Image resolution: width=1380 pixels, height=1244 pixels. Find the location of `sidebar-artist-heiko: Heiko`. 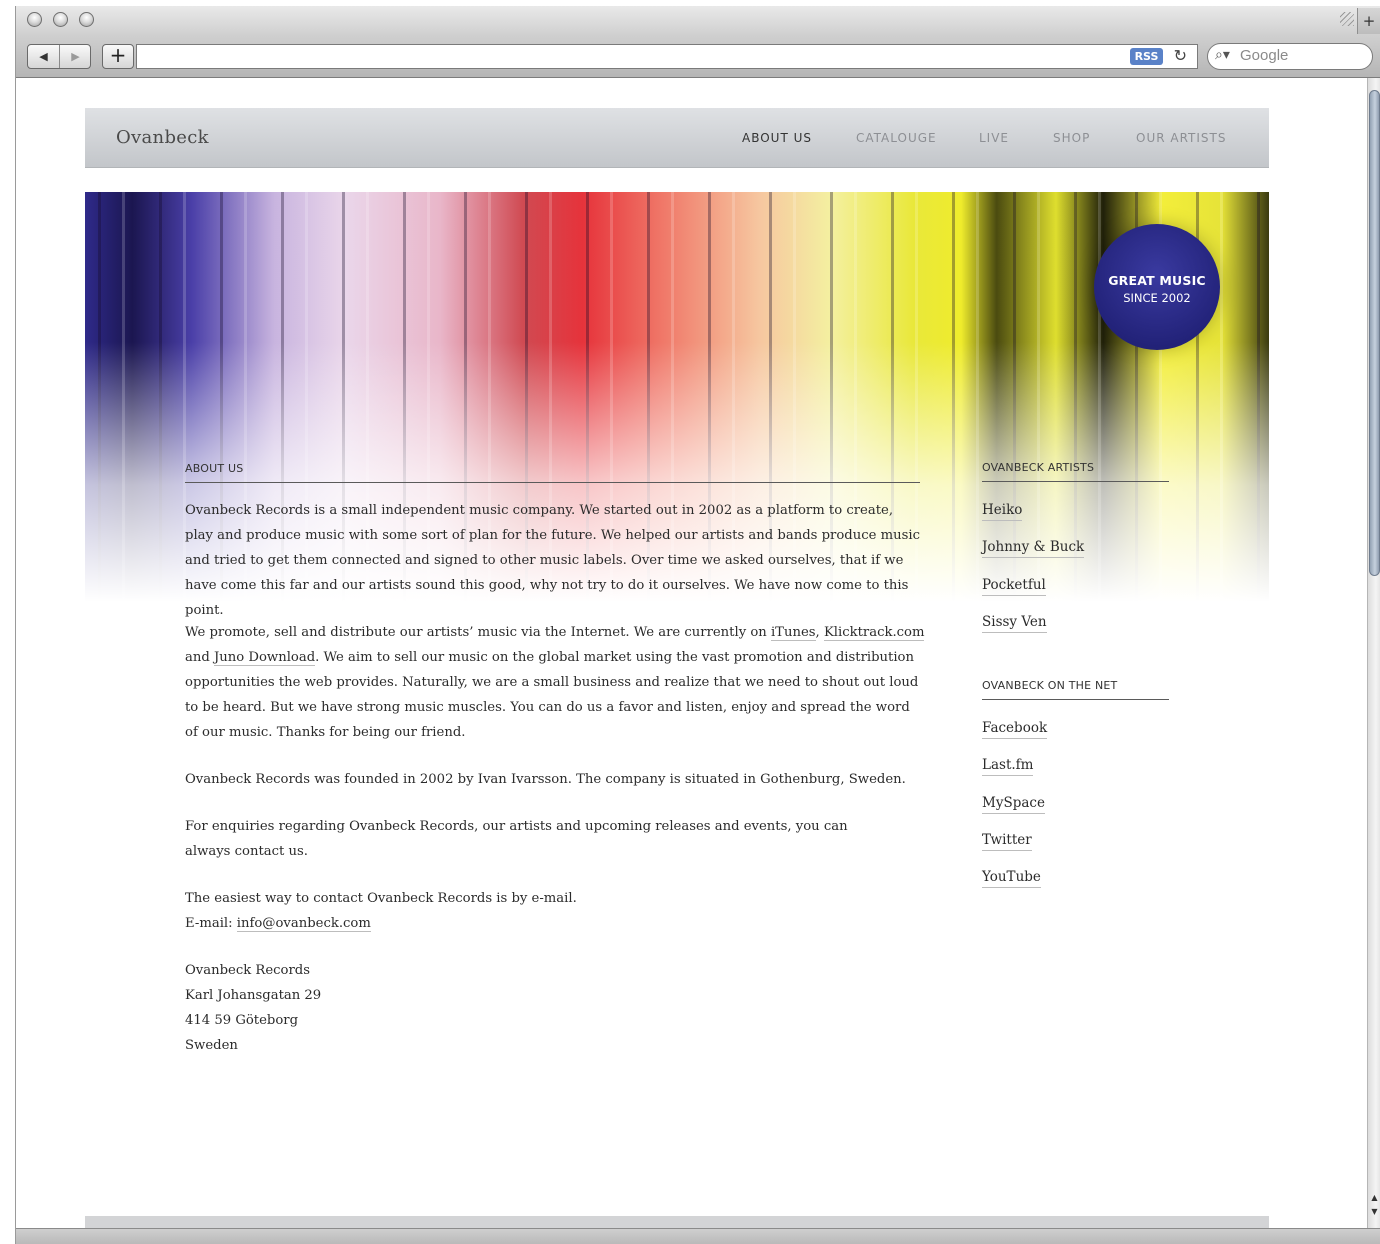

sidebar-artist-heiko: Heiko is located at coordinates (1002, 510).